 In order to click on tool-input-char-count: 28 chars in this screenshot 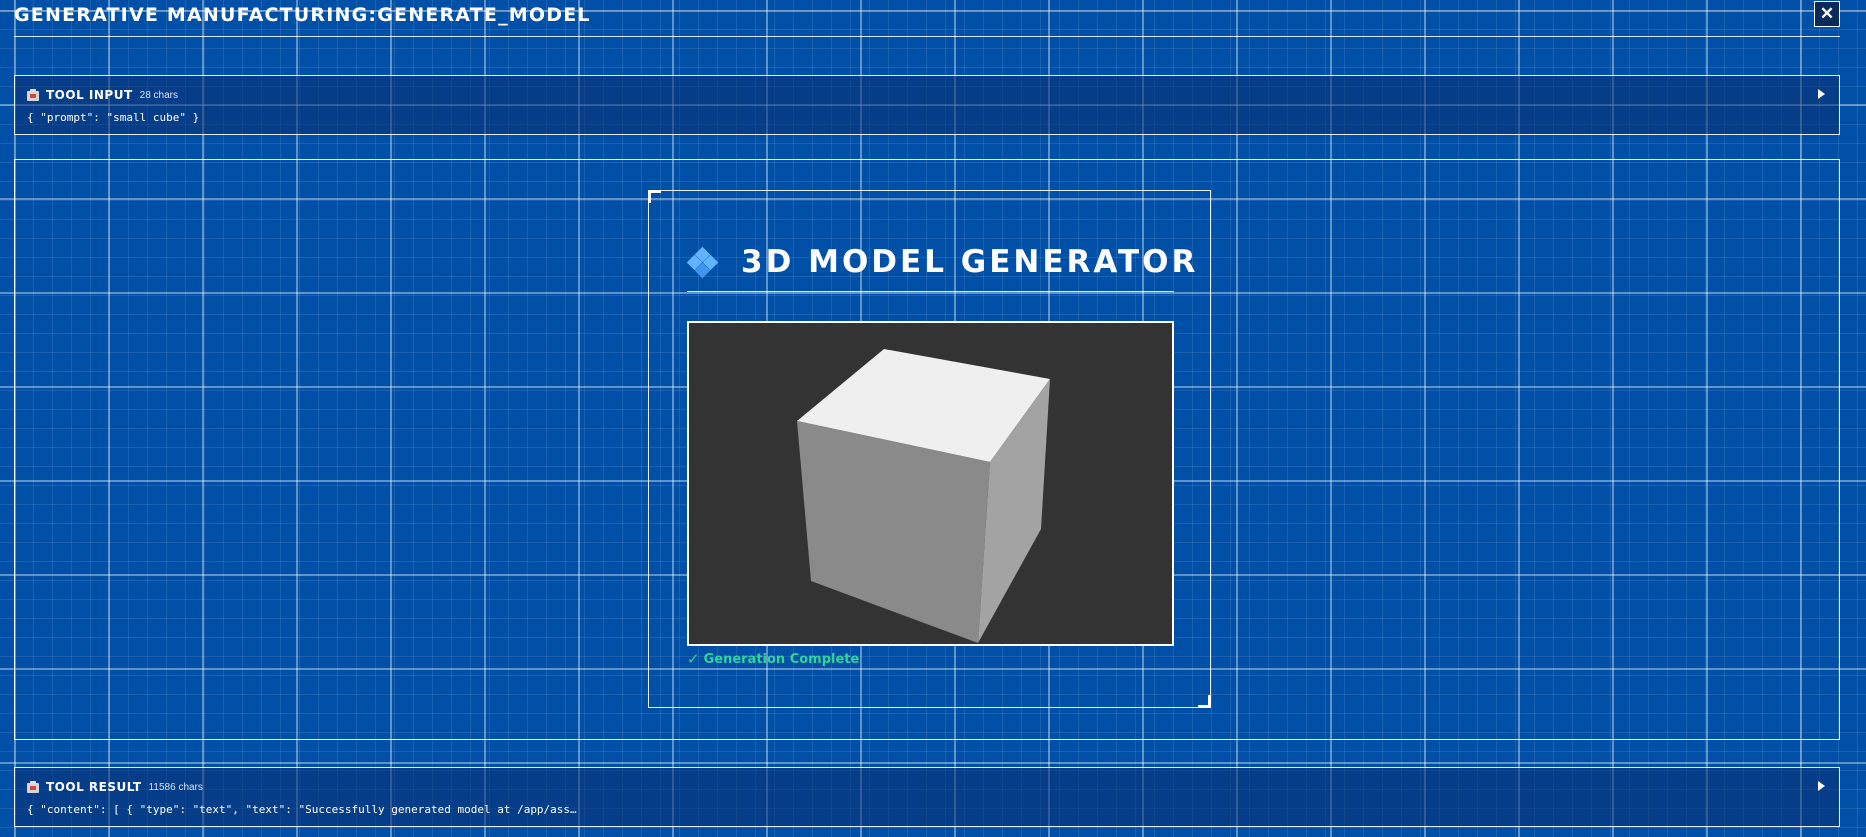, I will do `click(159, 95)`.